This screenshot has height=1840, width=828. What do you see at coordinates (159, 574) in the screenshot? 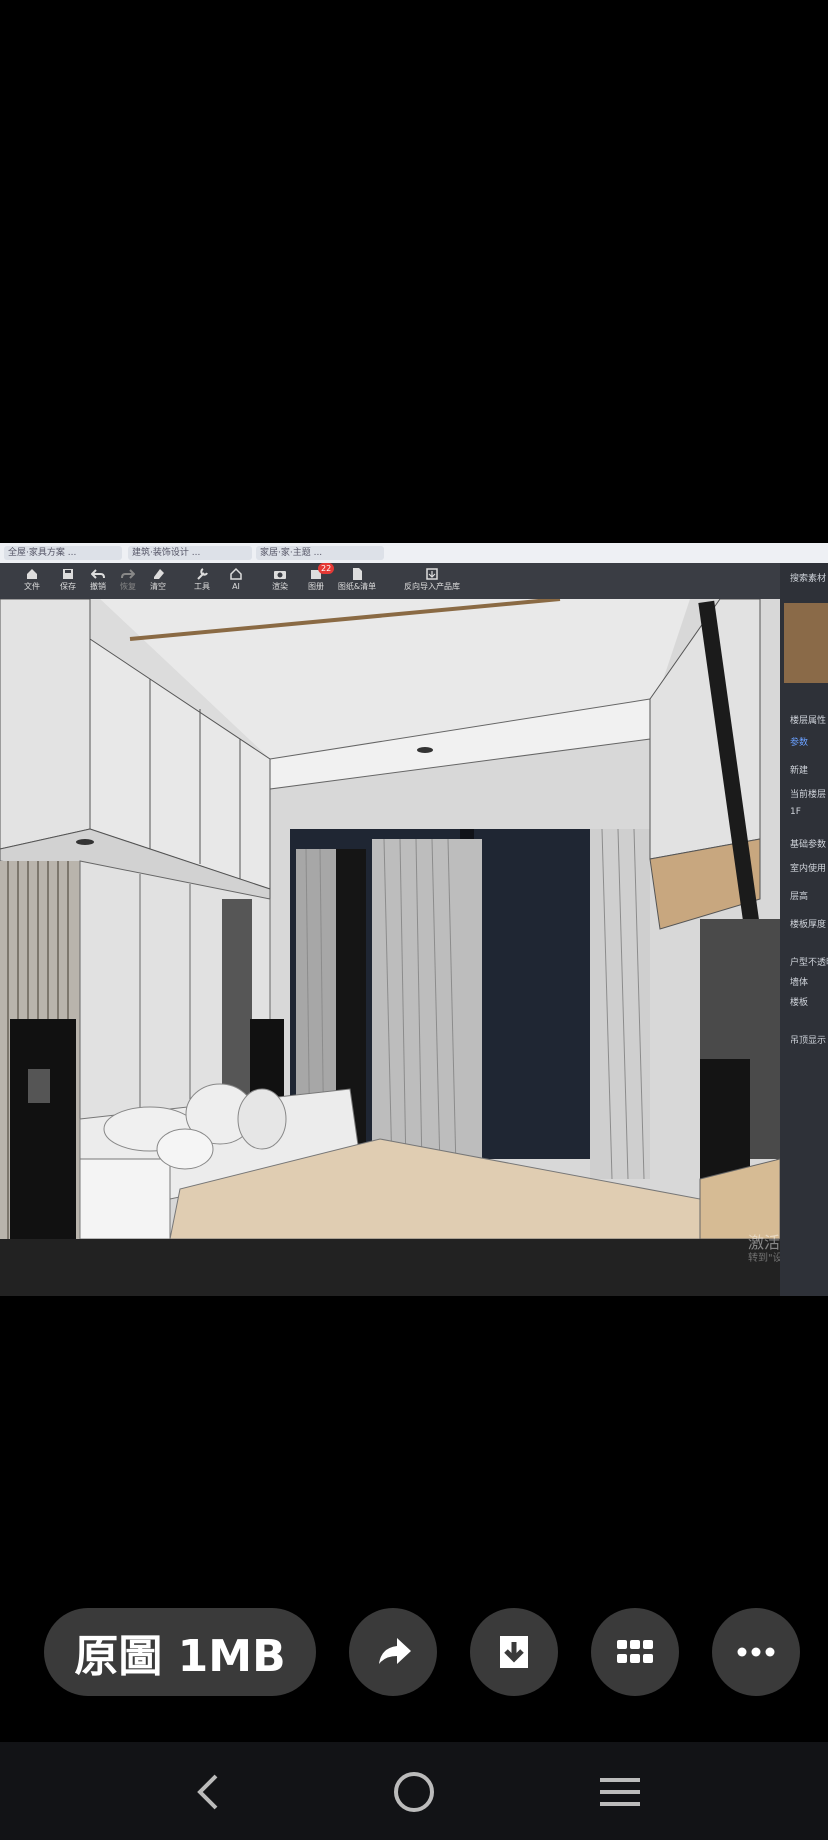
I see `eraser-icon` at bounding box center [159, 574].